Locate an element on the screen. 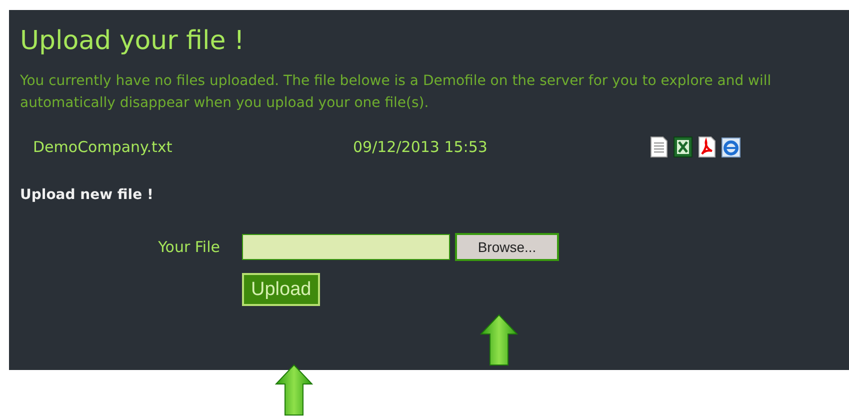  pdf-icon is located at coordinates (707, 147).